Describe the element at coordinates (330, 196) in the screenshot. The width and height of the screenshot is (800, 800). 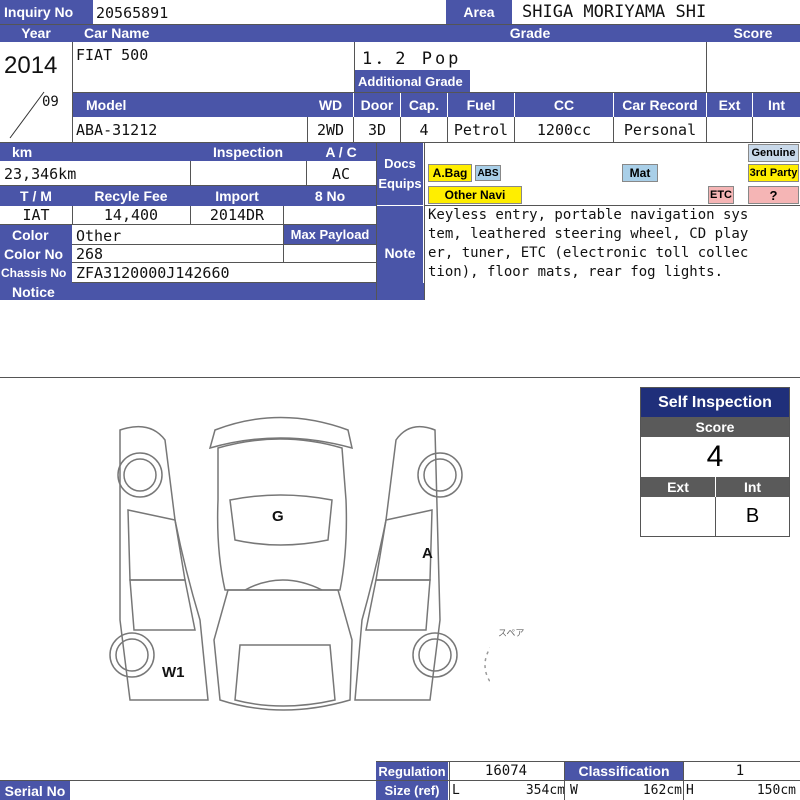
I see `eightno-label: 8 No` at that location.